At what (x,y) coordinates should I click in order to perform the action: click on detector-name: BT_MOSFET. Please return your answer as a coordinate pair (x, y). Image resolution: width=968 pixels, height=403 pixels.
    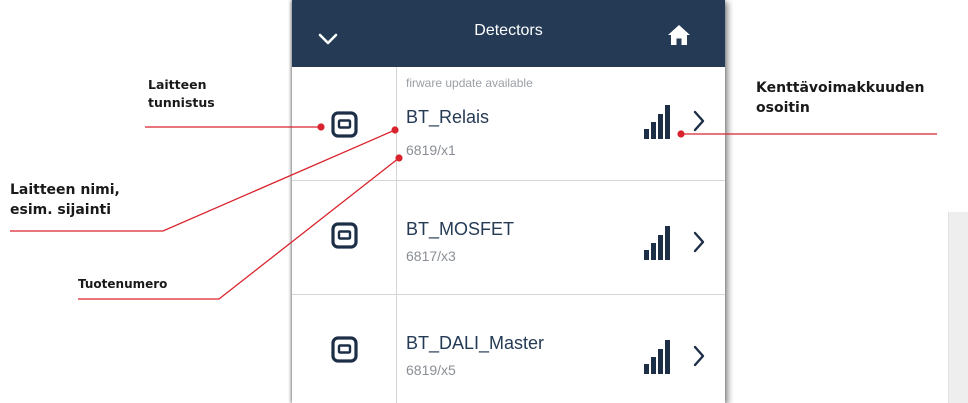
    Looking at the image, I should click on (460, 229).